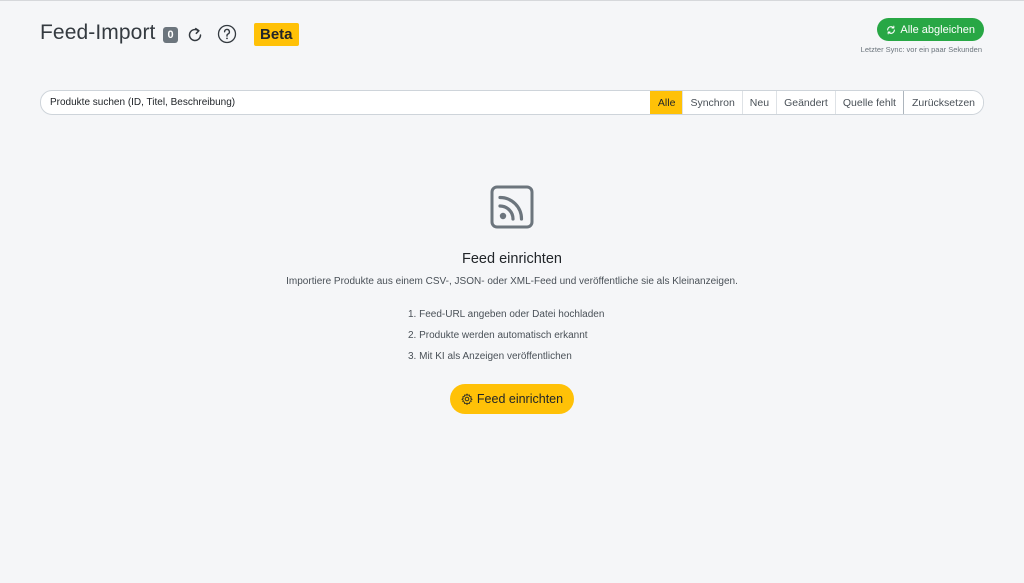 This screenshot has width=1024, height=583. What do you see at coordinates (712, 102) in the screenshot?
I see `filter-synced-button: Synchron` at bounding box center [712, 102].